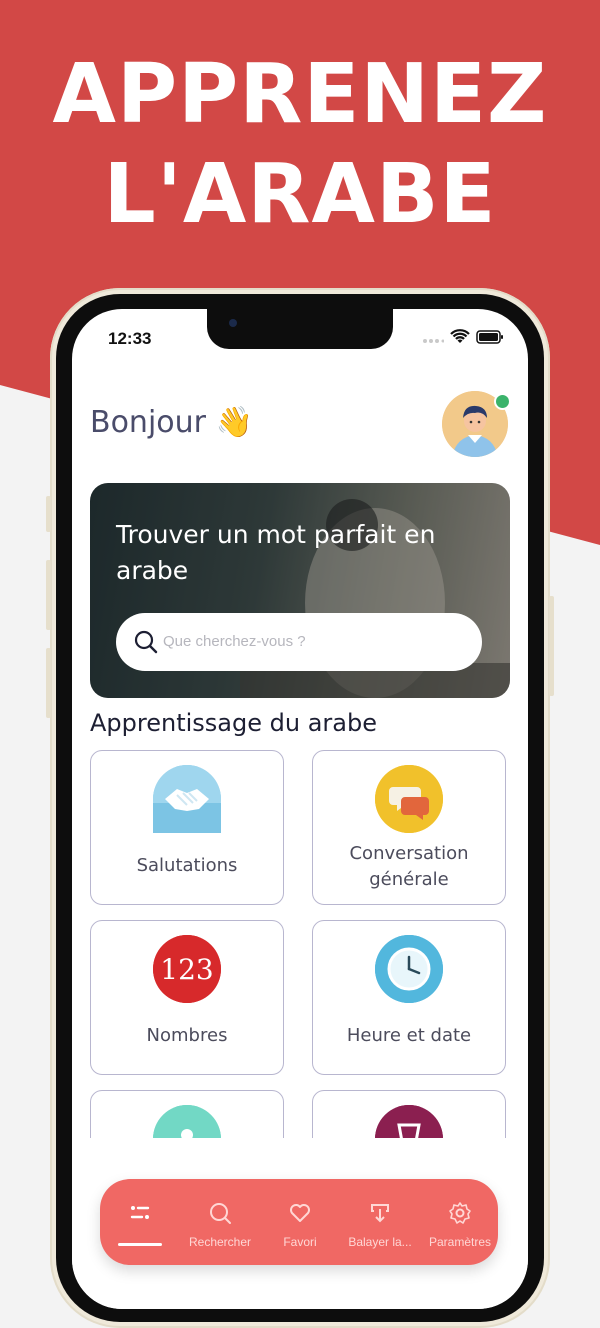 This screenshot has height=1328, width=600. Describe the element at coordinates (140, 1244) in the screenshot. I see `active-tab-indicator` at that location.